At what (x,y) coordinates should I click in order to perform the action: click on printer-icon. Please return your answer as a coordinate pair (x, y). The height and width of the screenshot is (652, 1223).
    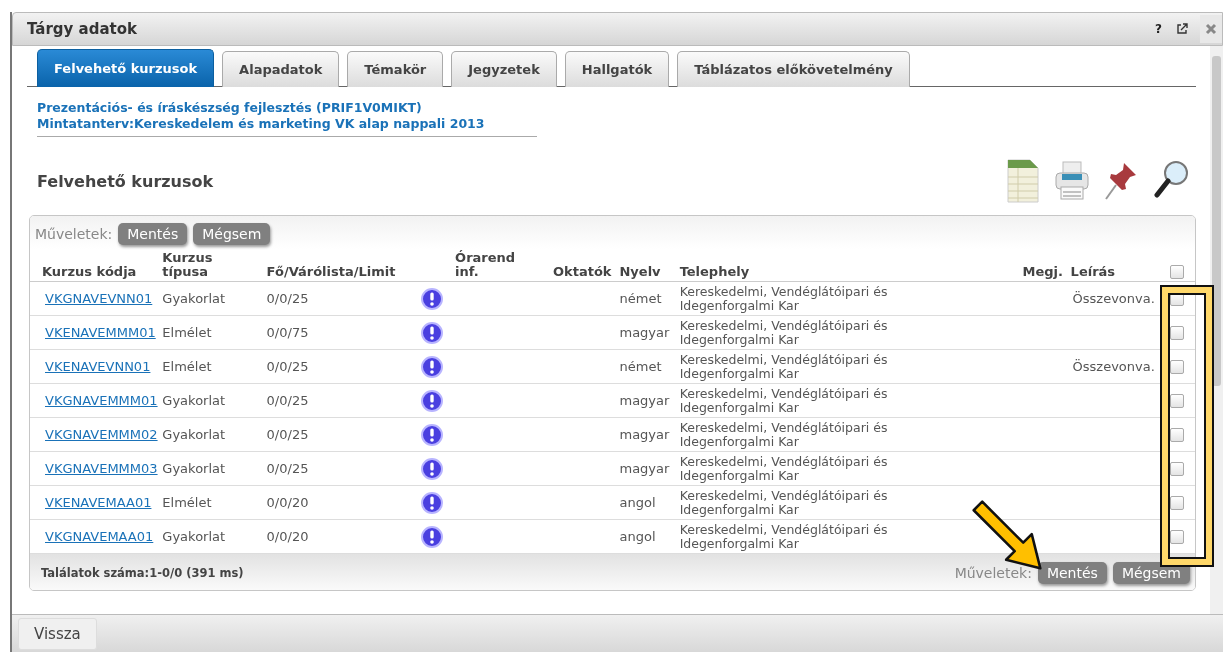
    Looking at the image, I should click on (1072, 181).